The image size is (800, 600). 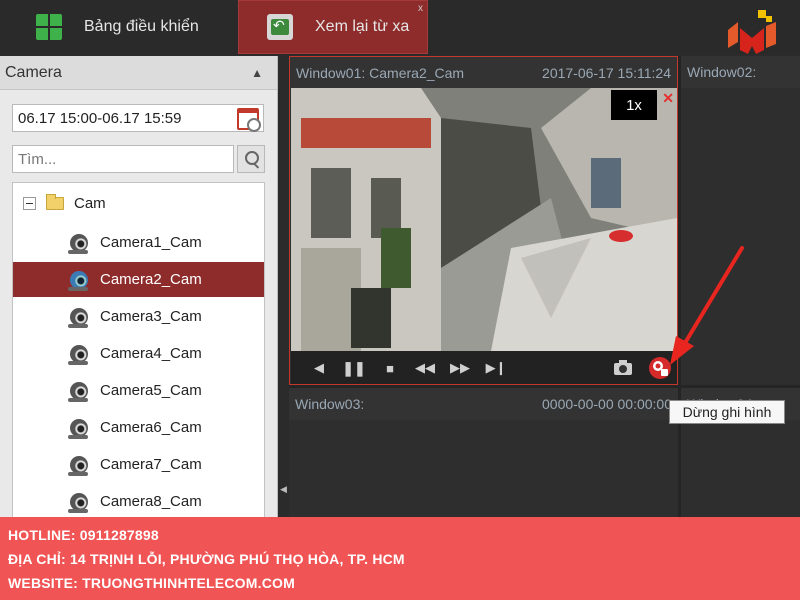 What do you see at coordinates (483, 453) in the screenshot?
I see `video-window-3: Window03: 0000-00-00 00:00:00` at bounding box center [483, 453].